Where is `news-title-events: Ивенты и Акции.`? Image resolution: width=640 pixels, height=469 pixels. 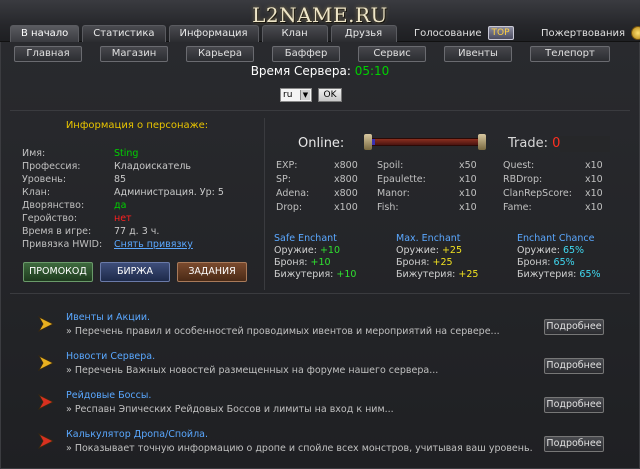
news-title-events: Ивенты и Акции. is located at coordinates (108, 317).